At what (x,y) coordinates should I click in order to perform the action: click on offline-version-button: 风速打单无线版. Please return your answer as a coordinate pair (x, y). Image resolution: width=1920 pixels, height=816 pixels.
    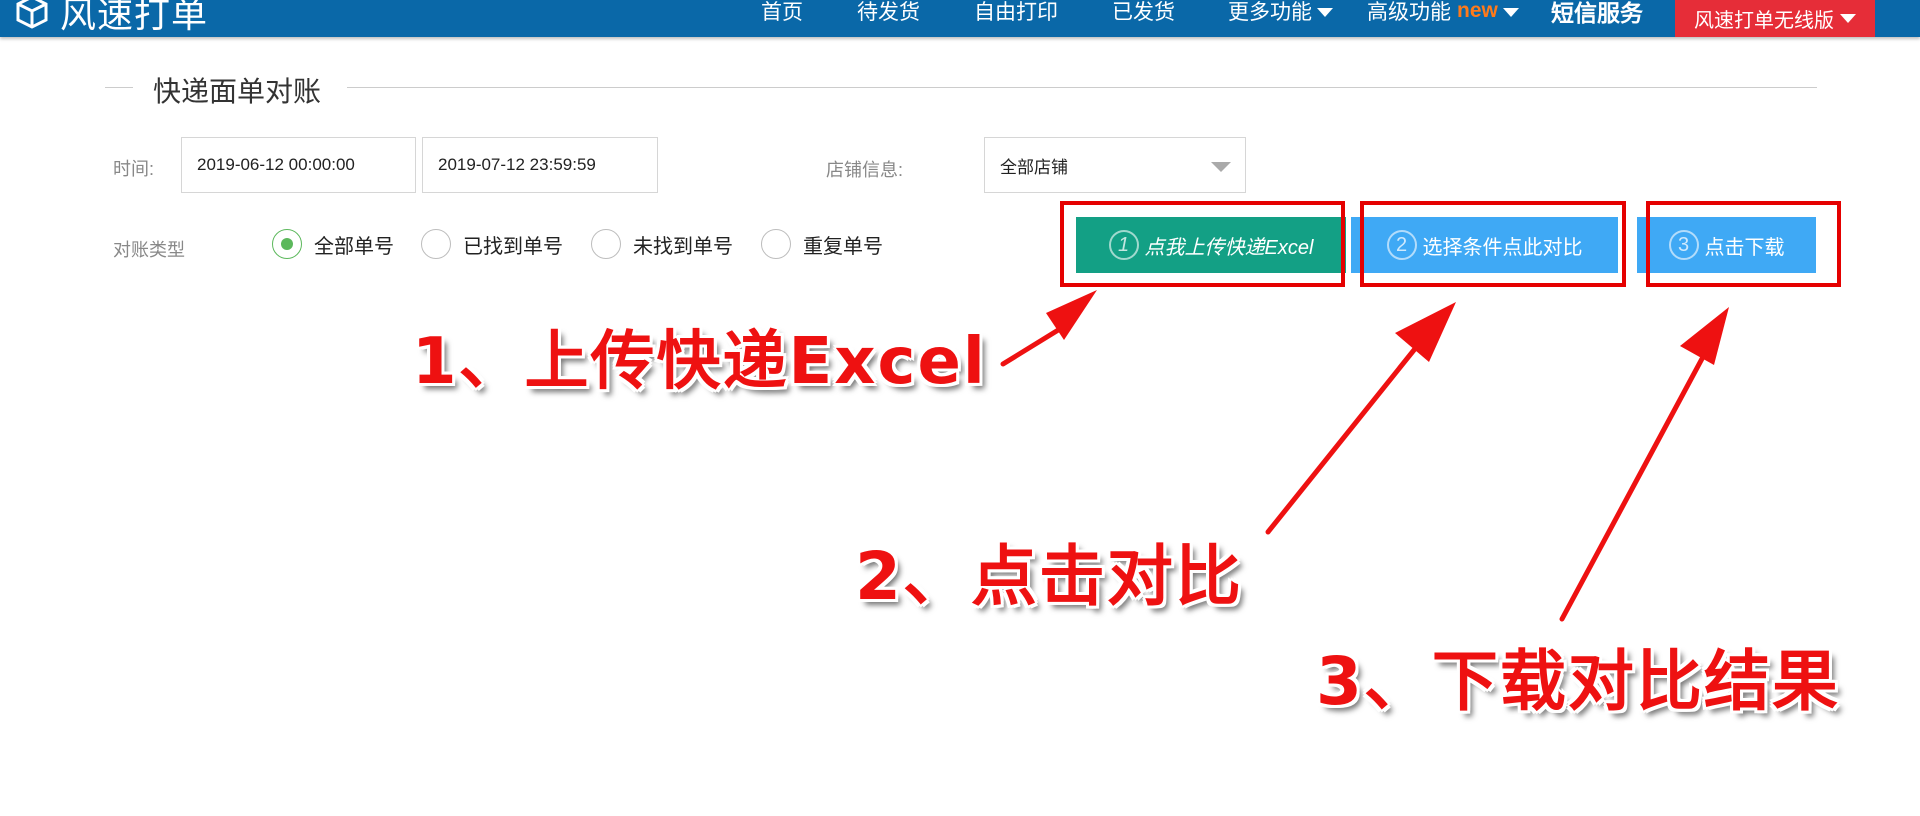
    Looking at the image, I should click on (1775, 18).